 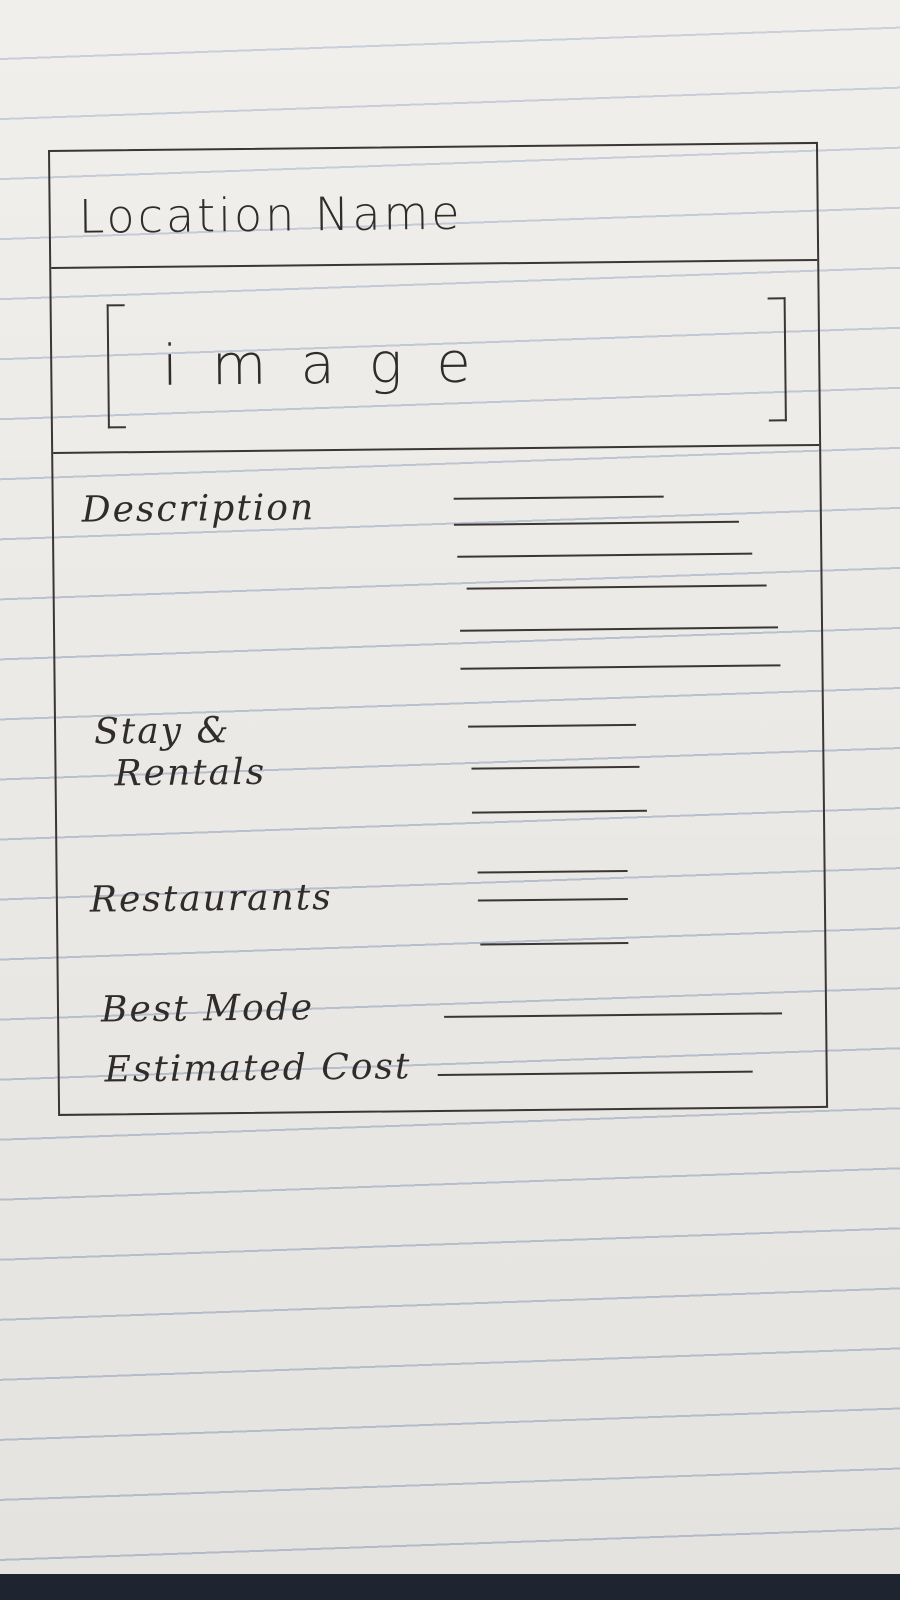 What do you see at coordinates (211, 899) in the screenshot?
I see `restaurants-label: Restaurants` at bounding box center [211, 899].